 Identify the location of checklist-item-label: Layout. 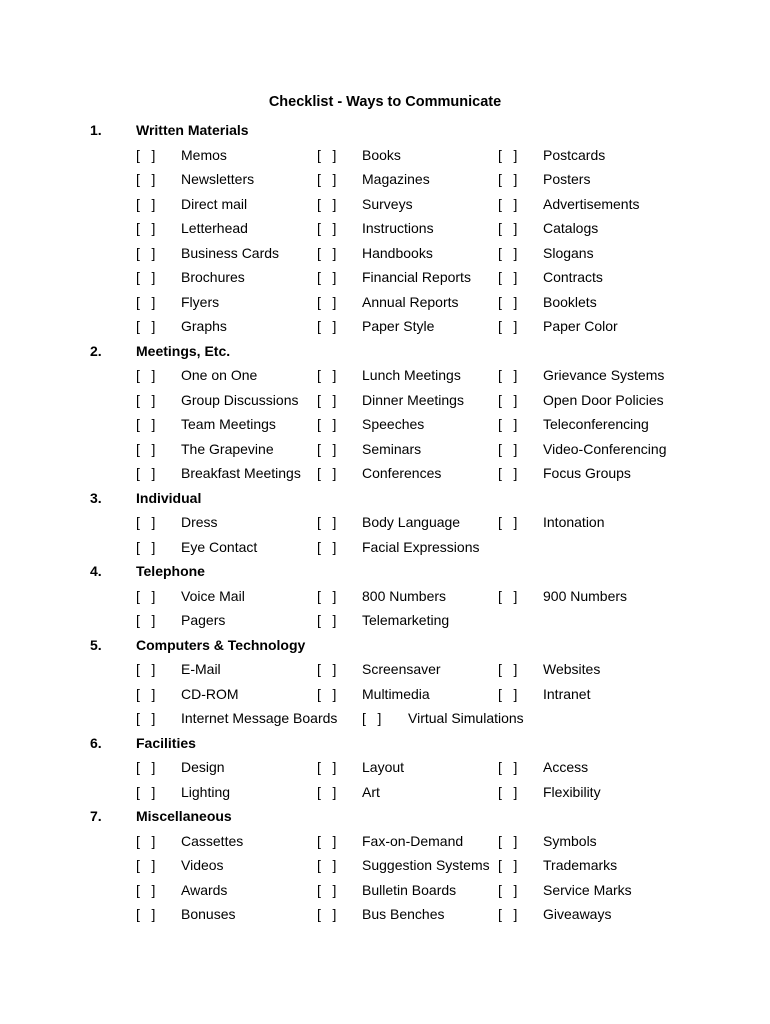
(383, 767).